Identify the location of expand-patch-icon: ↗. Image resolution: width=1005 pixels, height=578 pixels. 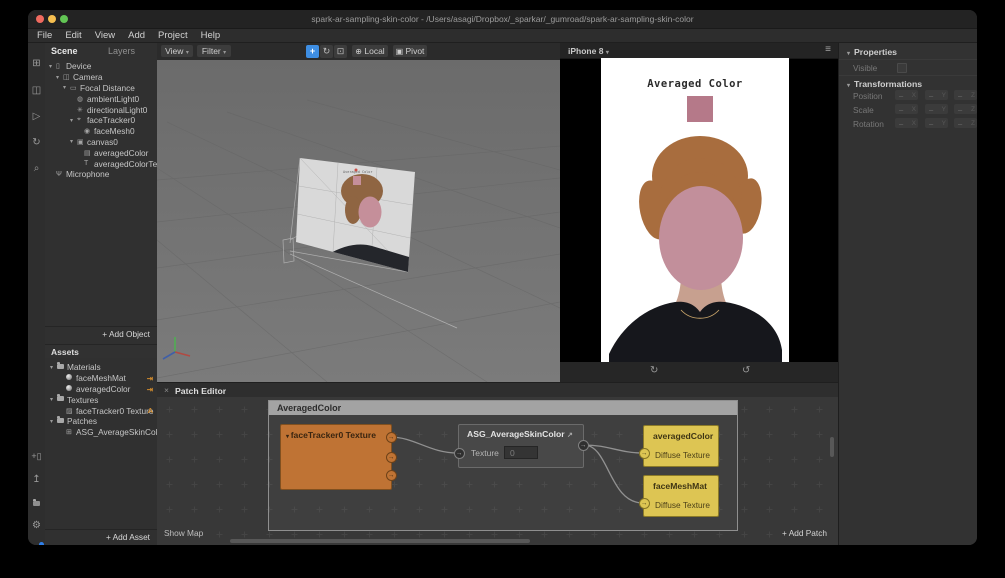
(570, 435).